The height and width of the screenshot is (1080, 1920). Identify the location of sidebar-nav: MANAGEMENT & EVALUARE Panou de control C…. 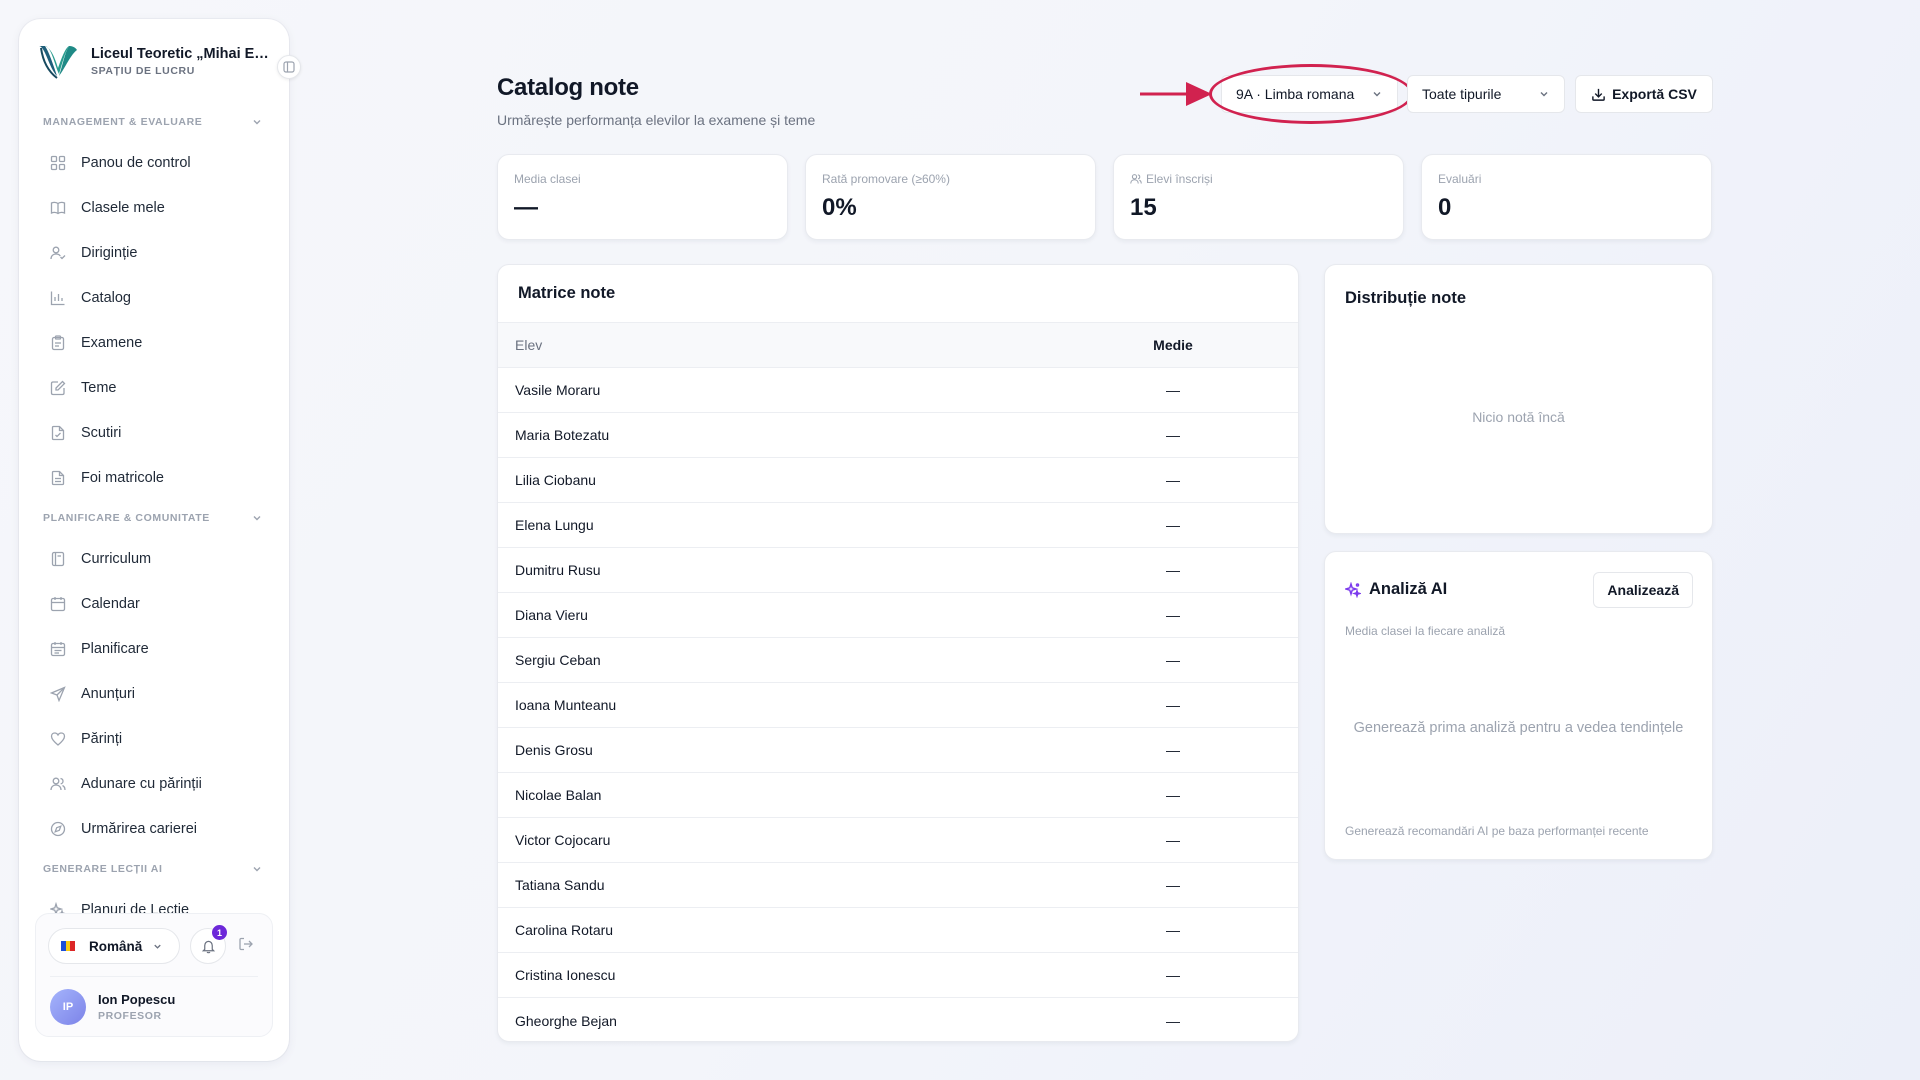
(154, 514).